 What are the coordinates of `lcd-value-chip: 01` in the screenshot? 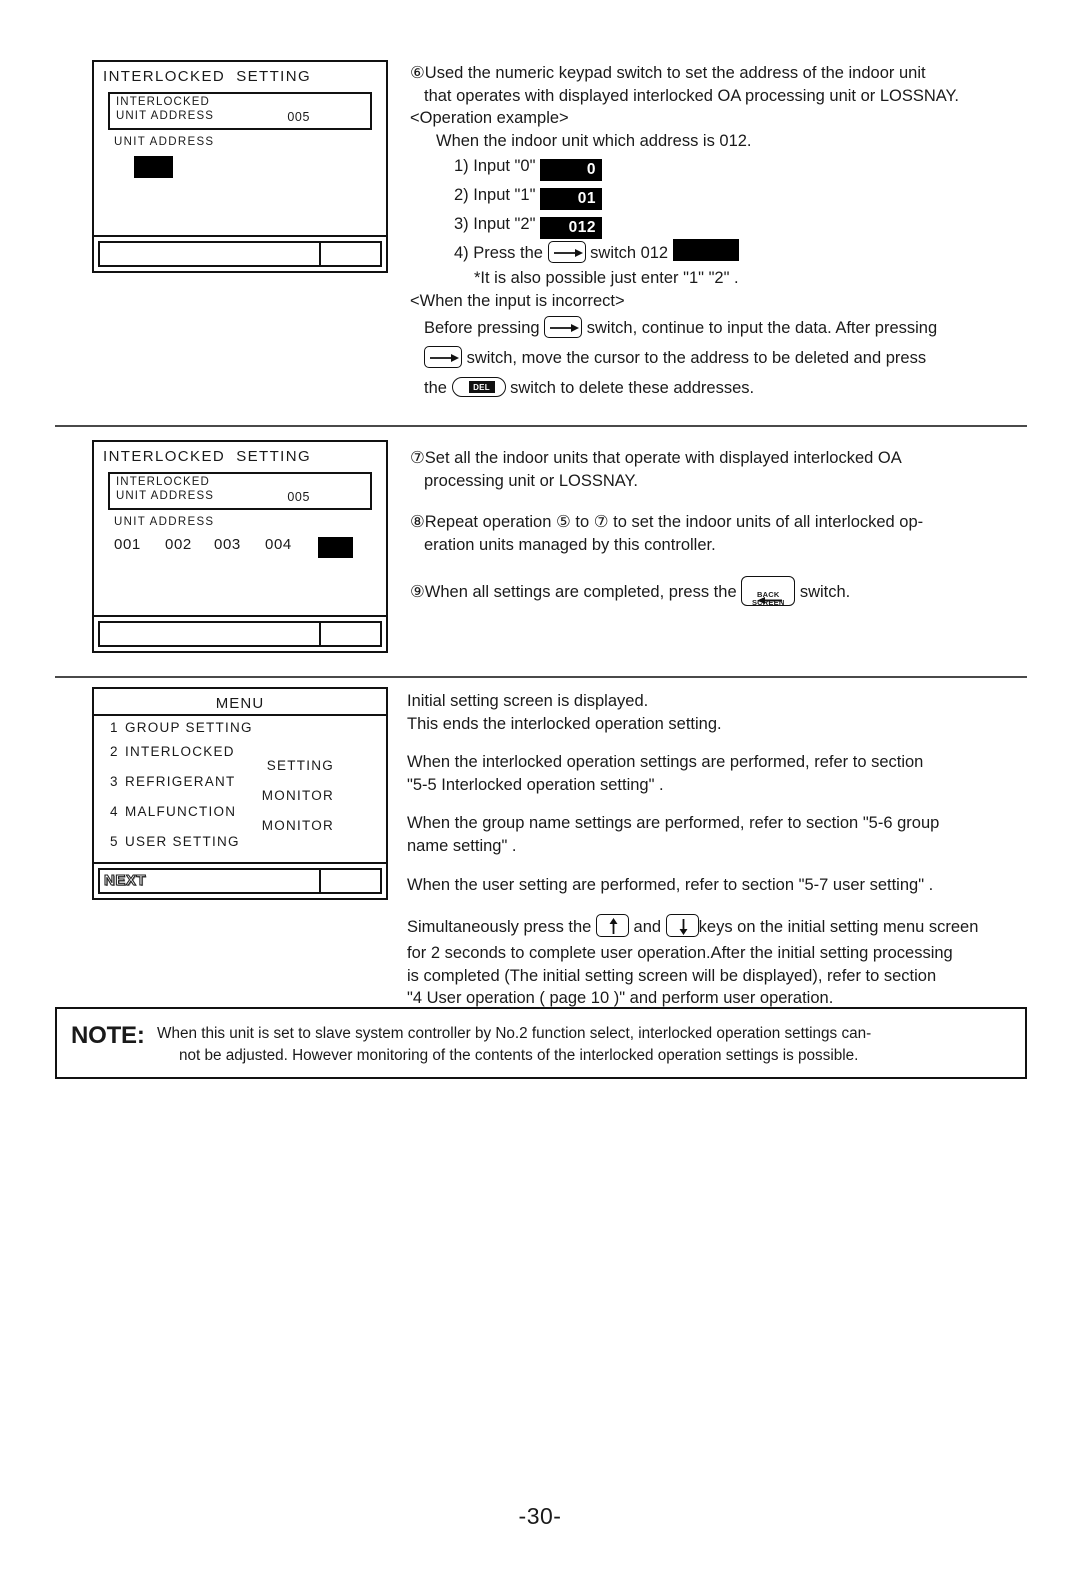 It's located at (571, 199).